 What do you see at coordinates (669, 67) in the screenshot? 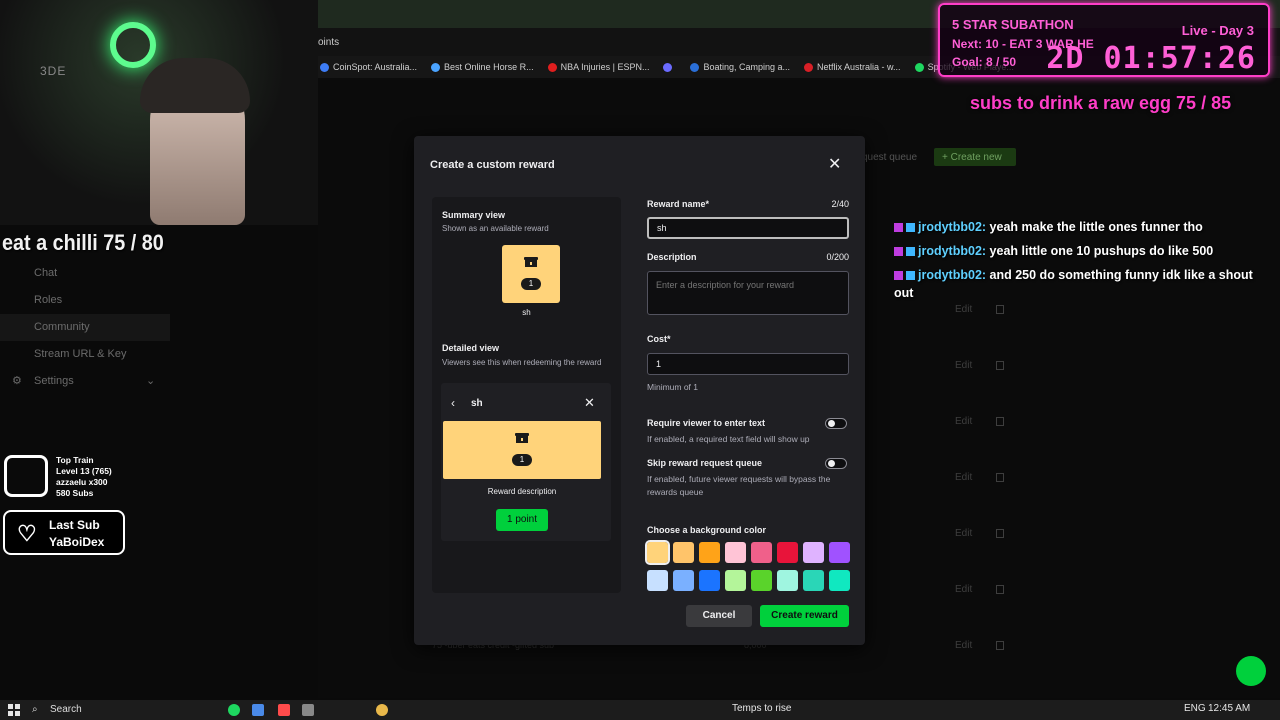
I see `bookmark-item` at bounding box center [669, 67].